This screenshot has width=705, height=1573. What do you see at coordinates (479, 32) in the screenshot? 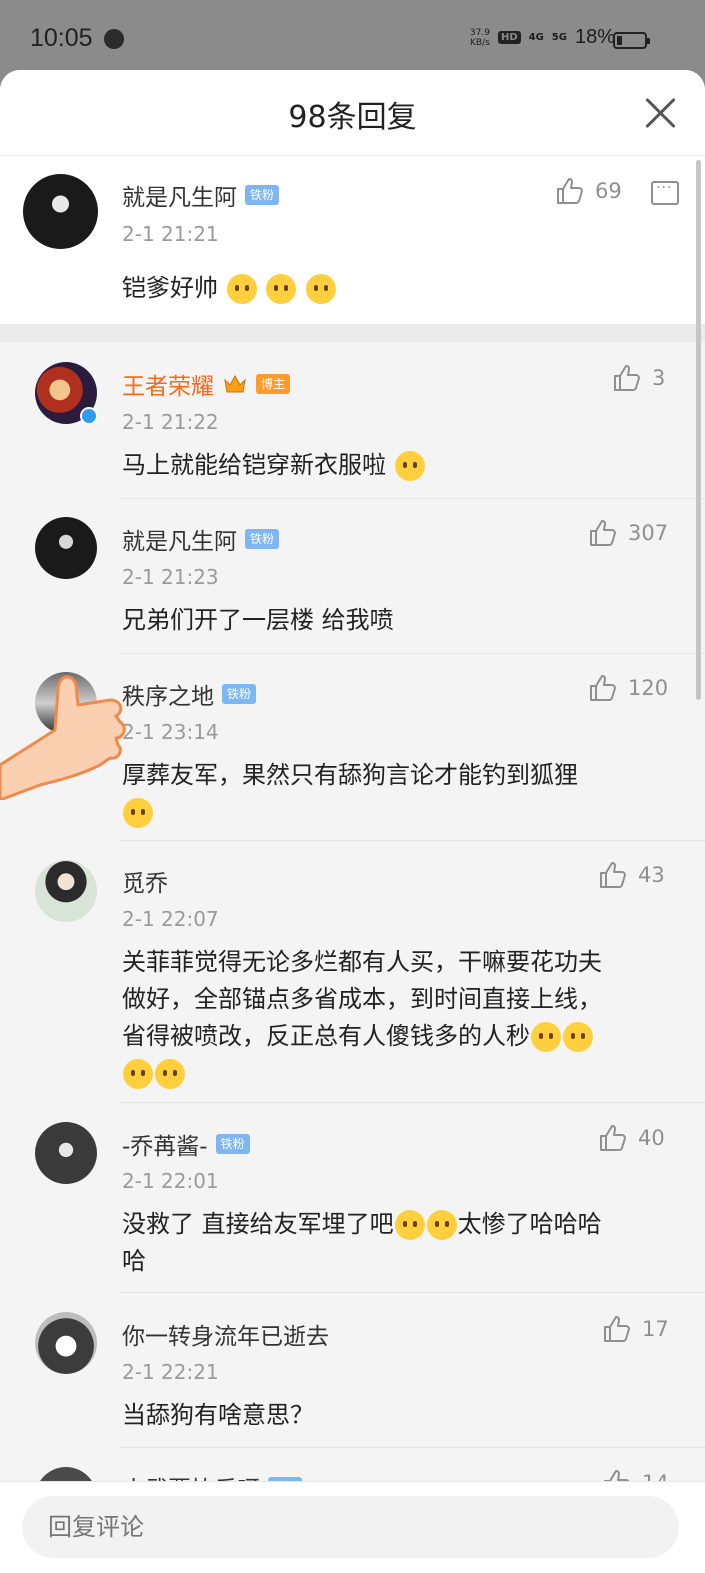
I see `speed-value: 37.9` at bounding box center [479, 32].